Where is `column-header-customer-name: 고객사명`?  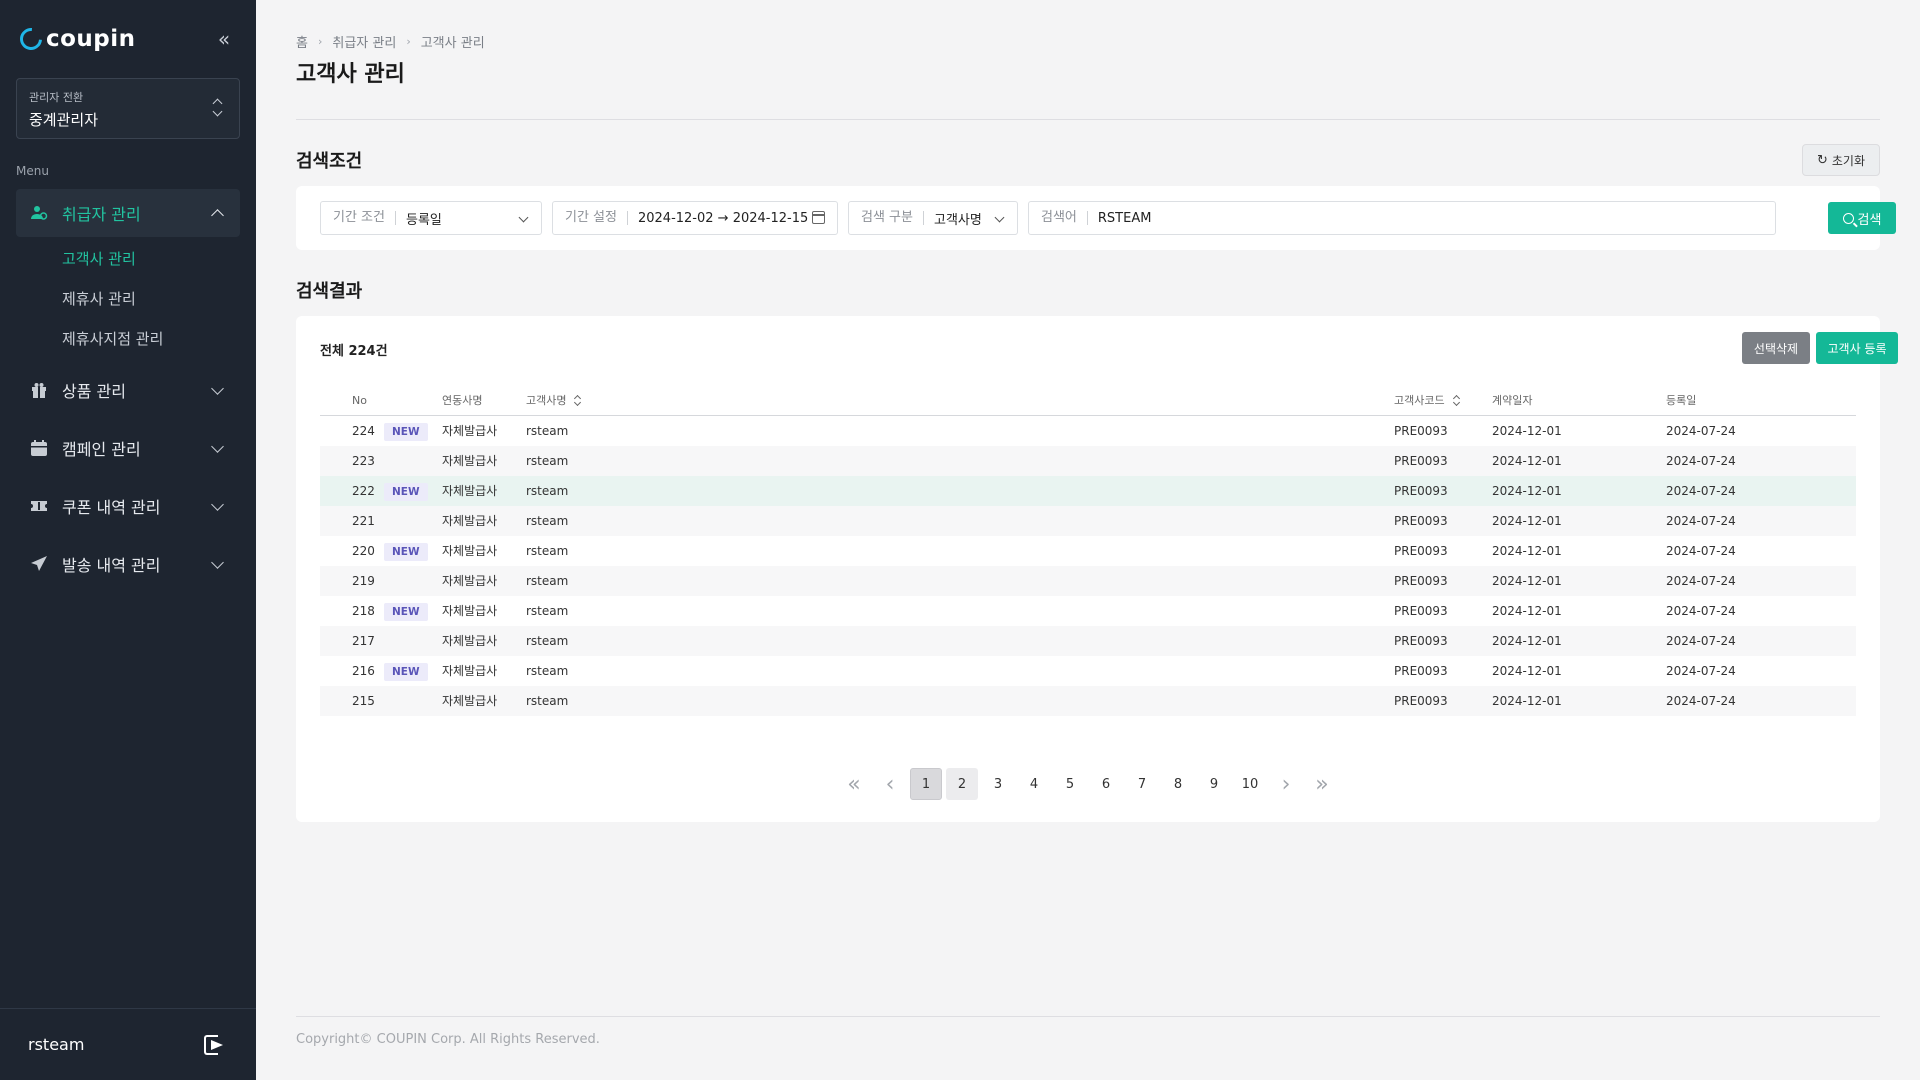 column-header-customer-name: 고객사명 is located at coordinates (554, 401).